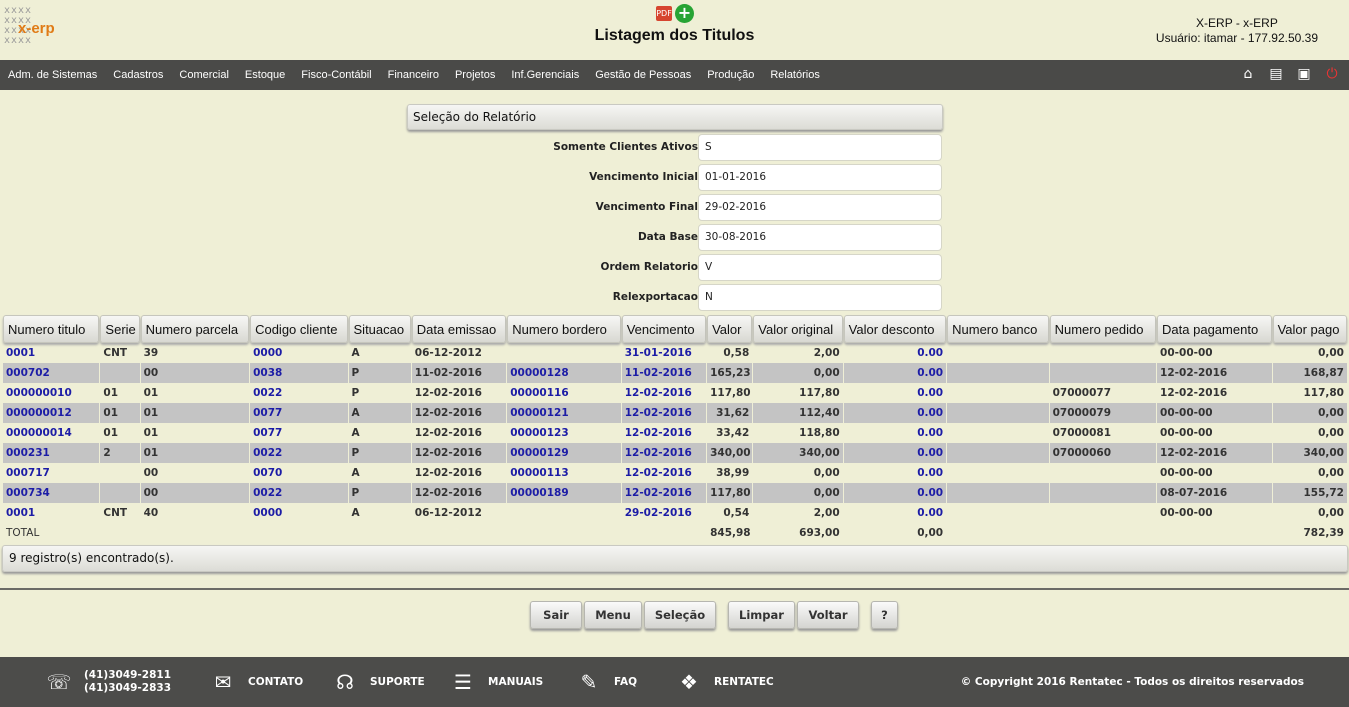 Image resolution: width=1349 pixels, height=707 pixels. What do you see at coordinates (725, 682) in the screenshot?
I see `footer-rentatec: ❖ RENTATEC` at bounding box center [725, 682].